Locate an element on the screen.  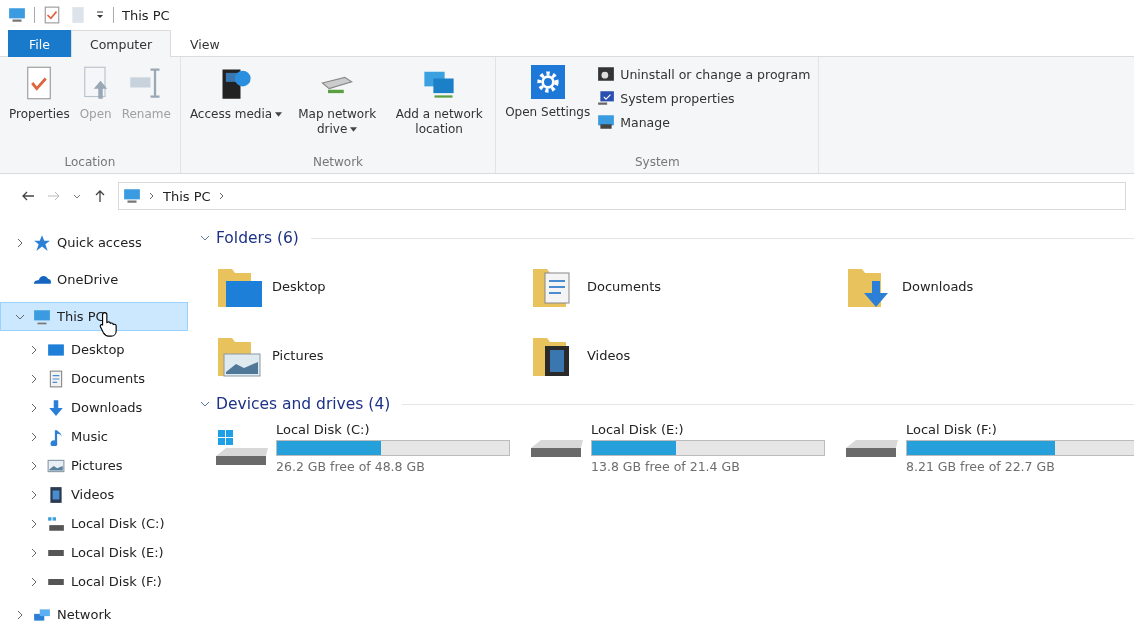
address-field: This PC is located at coordinates (622, 196).